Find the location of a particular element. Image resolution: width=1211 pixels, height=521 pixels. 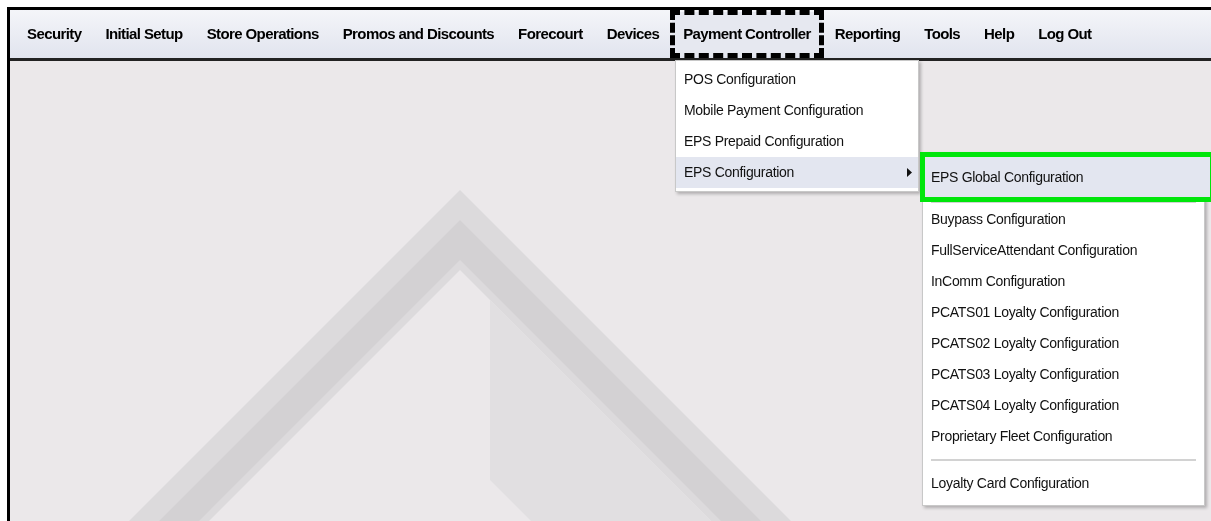

menu-option: EPS Configuration is located at coordinates (797, 172).